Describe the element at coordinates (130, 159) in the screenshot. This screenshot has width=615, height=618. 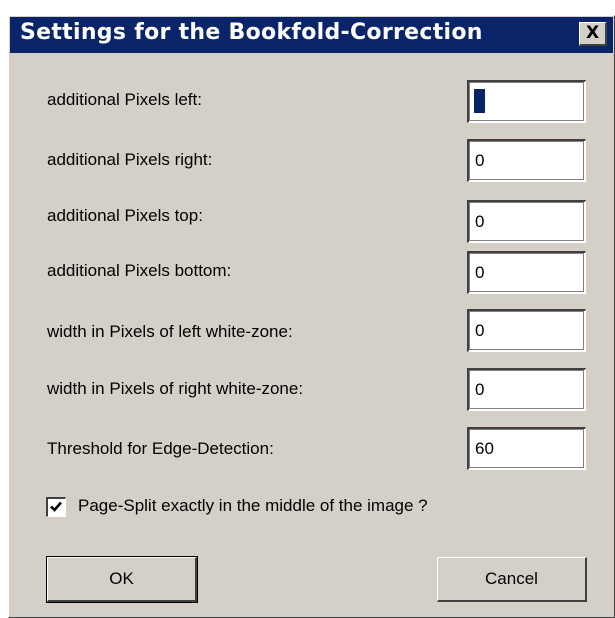
I see `label-additional-pixels-right: additional Pixels right:` at that location.